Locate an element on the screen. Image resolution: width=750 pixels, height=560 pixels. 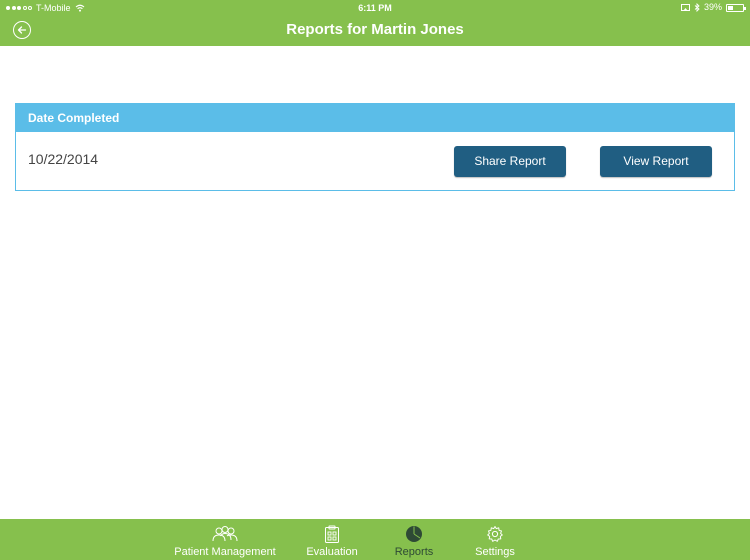
share-report-button: Share Report is located at coordinates (510, 161).